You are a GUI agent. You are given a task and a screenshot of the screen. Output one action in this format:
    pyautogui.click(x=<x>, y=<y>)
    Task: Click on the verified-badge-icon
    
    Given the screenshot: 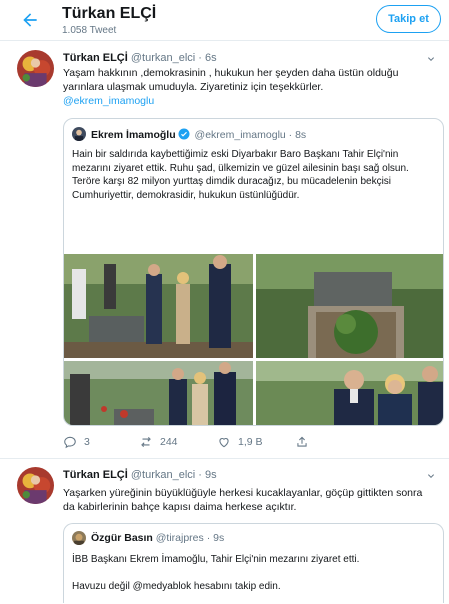 What is the action you would take?
    pyautogui.click(x=184, y=134)
    